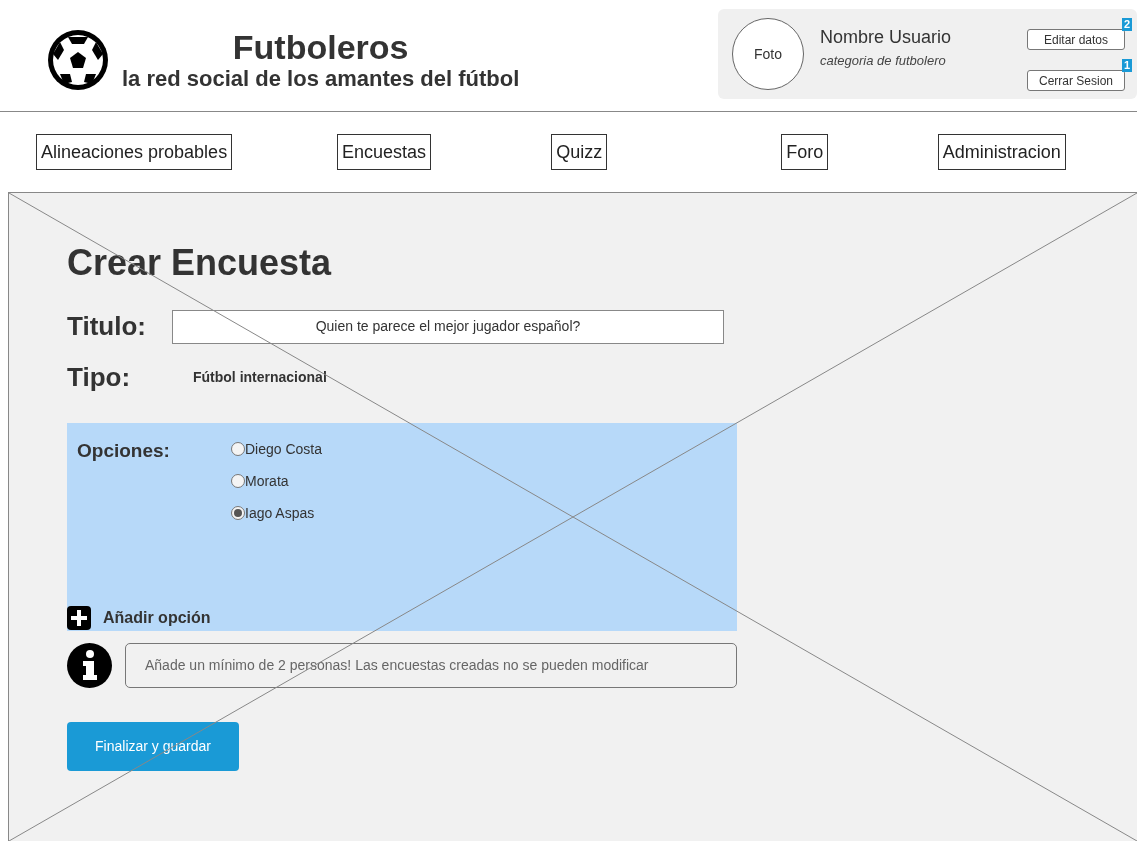 The width and height of the screenshot is (1137, 841). What do you see at coordinates (886, 37) in the screenshot?
I see `user-name: Nombre Usuario` at bounding box center [886, 37].